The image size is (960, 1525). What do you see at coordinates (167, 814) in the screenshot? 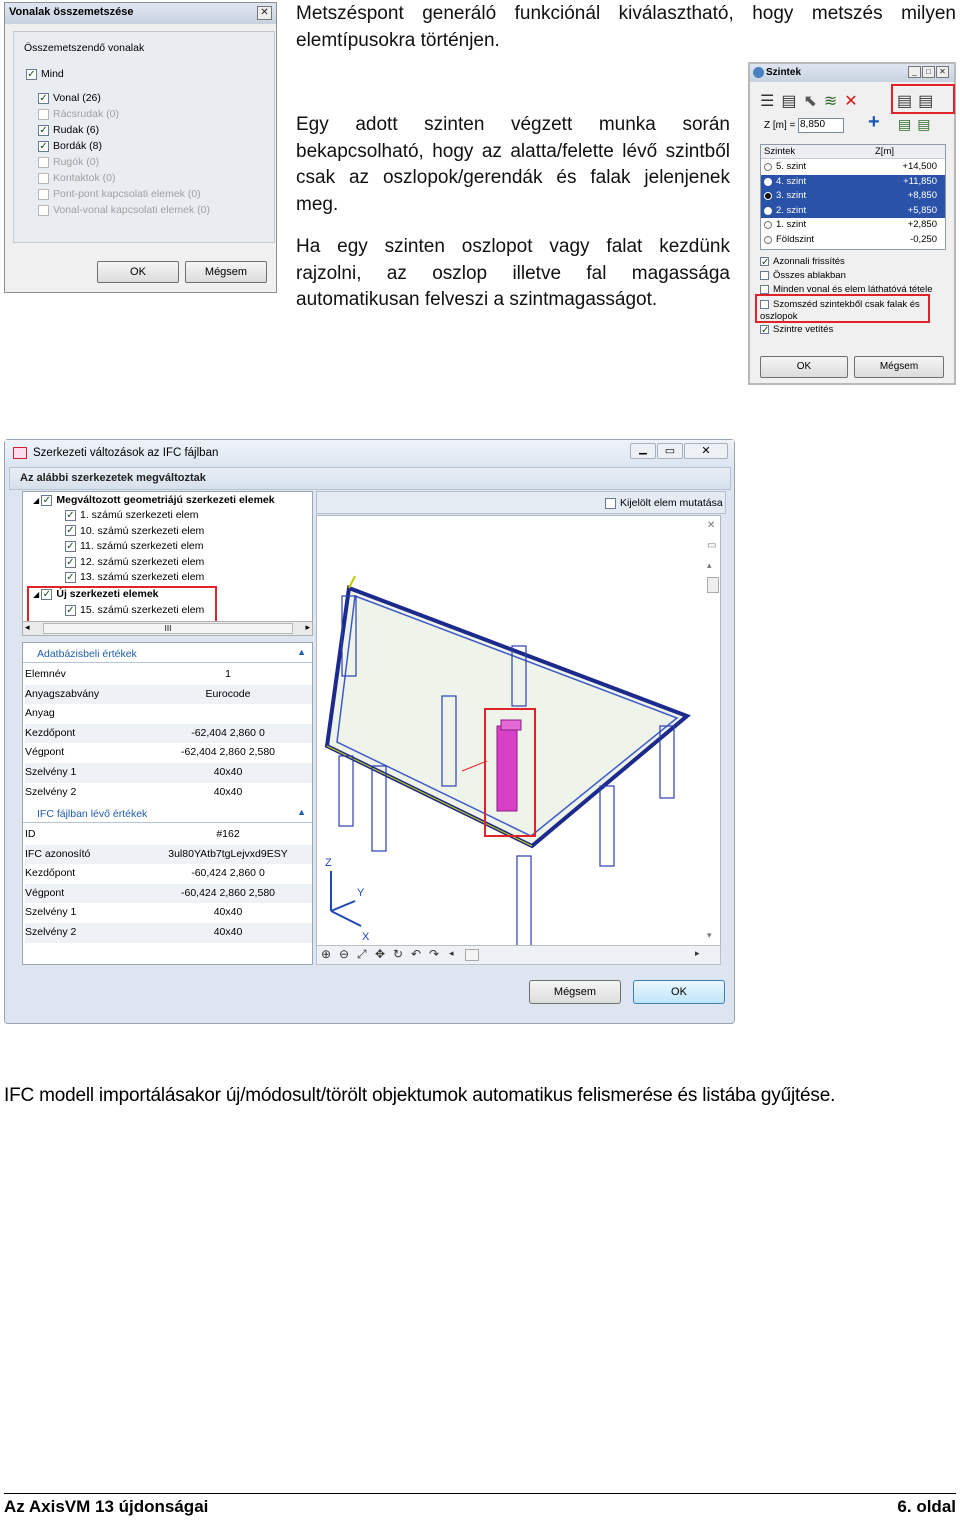
I see `file-header: IFC fájlban lévő értékek ▲` at bounding box center [167, 814].